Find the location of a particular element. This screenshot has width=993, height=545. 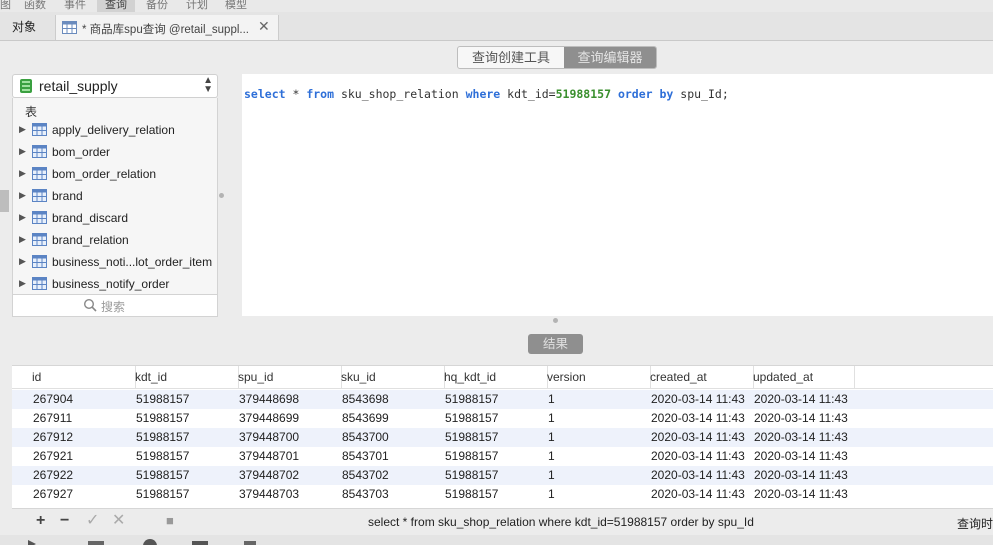

query-editor-button: 查询编辑器 is located at coordinates (610, 57).